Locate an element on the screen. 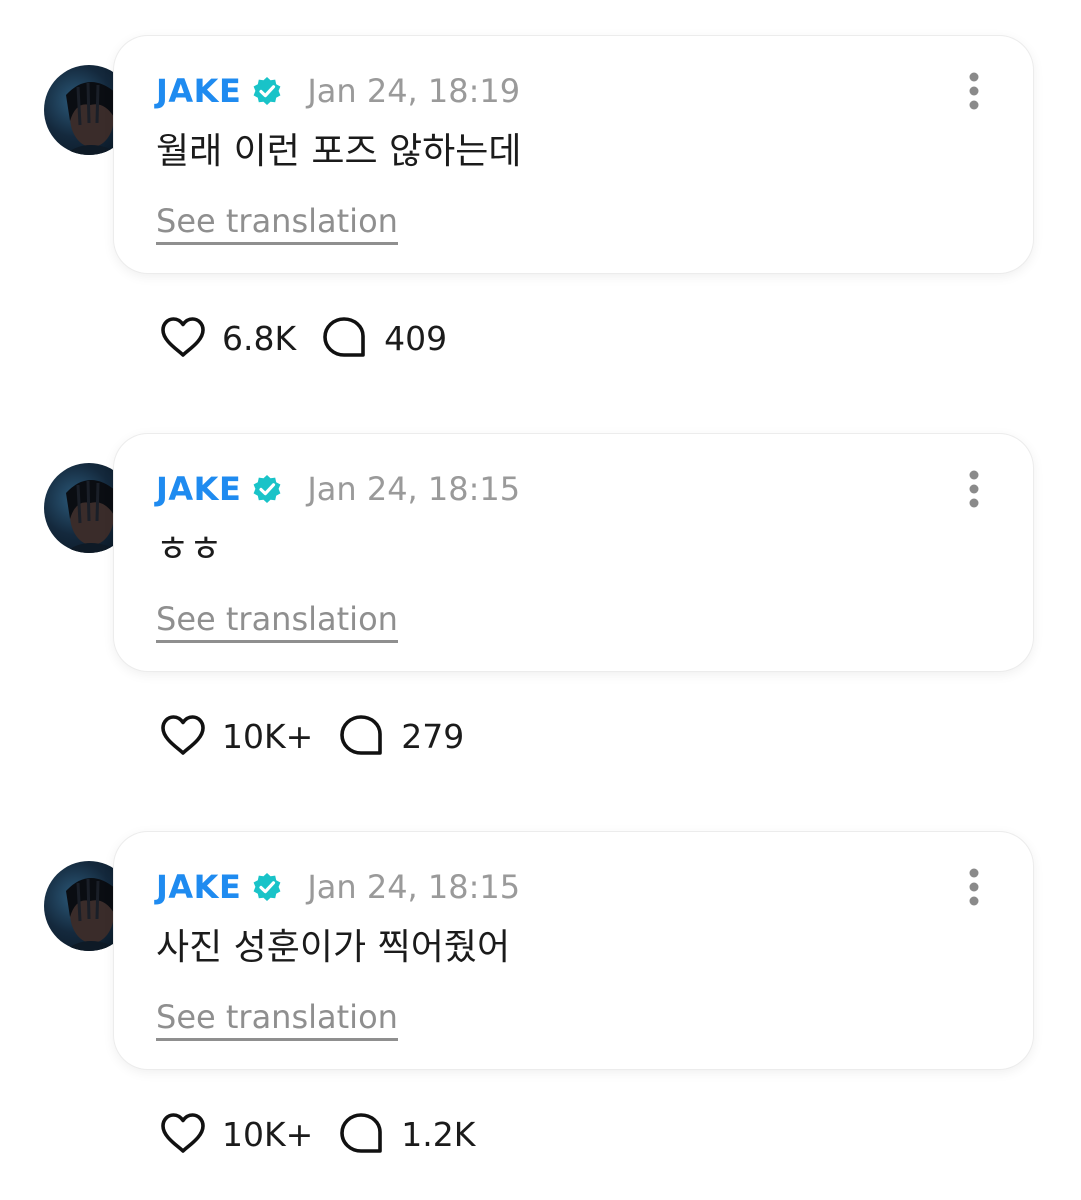 The width and height of the screenshot is (1081, 1200). comment-header: JAKE Jan 24, 18:19 is located at coordinates (338, 91).